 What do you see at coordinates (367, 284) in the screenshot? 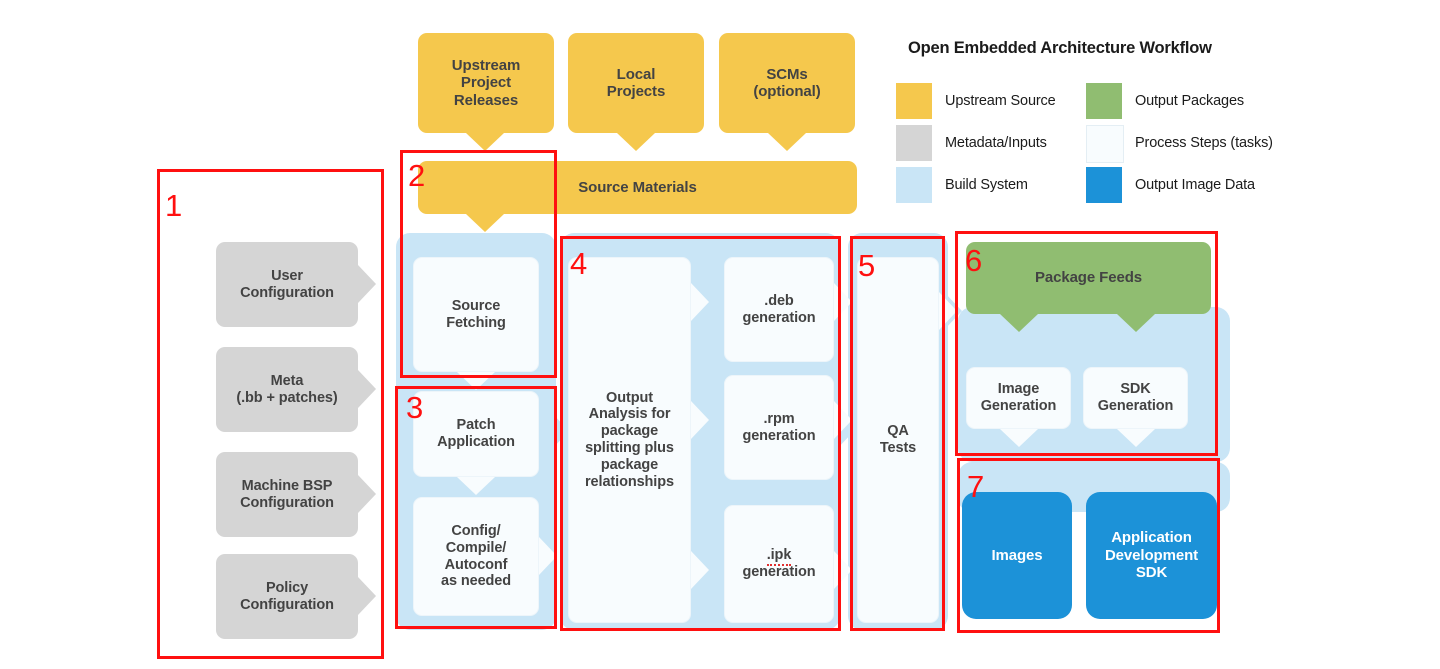
I see `arrow-user-configuration` at bounding box center [367, 284].